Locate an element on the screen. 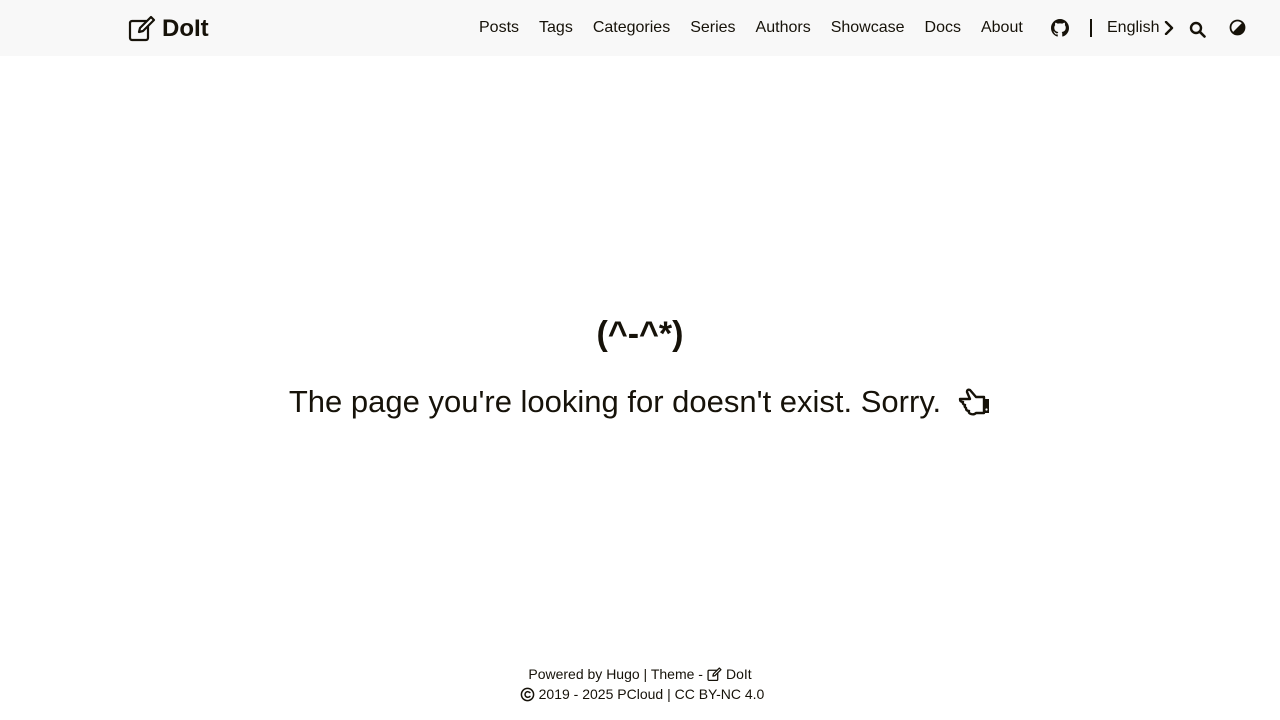  github-link is located at coordinates (1060, 28).